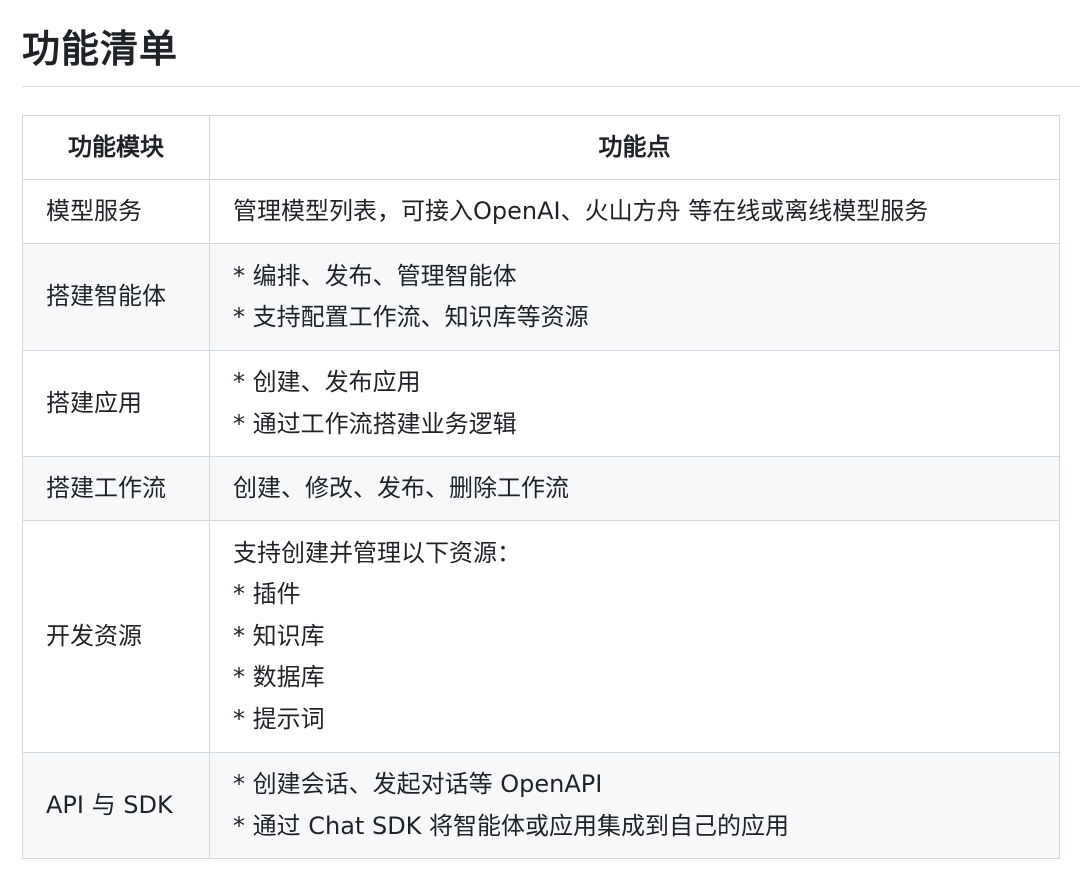 The width and height of the screenshot is (1080, 871). Describe the element at coordinates (116, 147) in the screenshot. I see `header-module: 功能模块` at that location.